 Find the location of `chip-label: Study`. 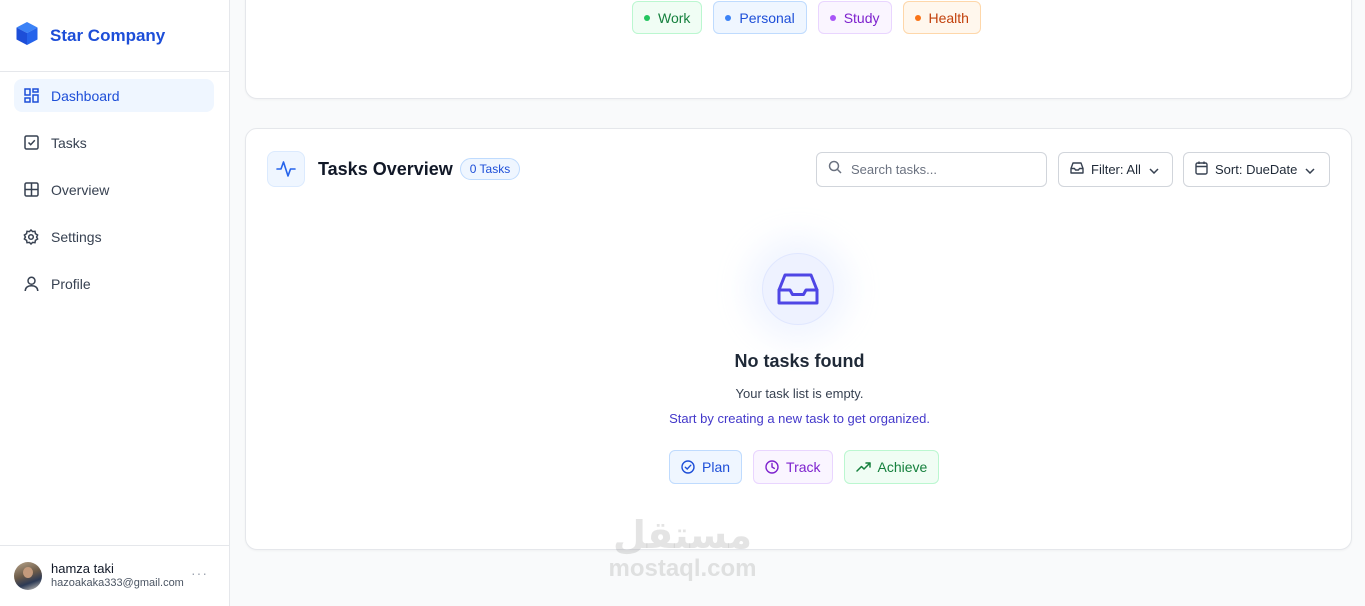

chip-label: Study is located at coordinates (861, 17).